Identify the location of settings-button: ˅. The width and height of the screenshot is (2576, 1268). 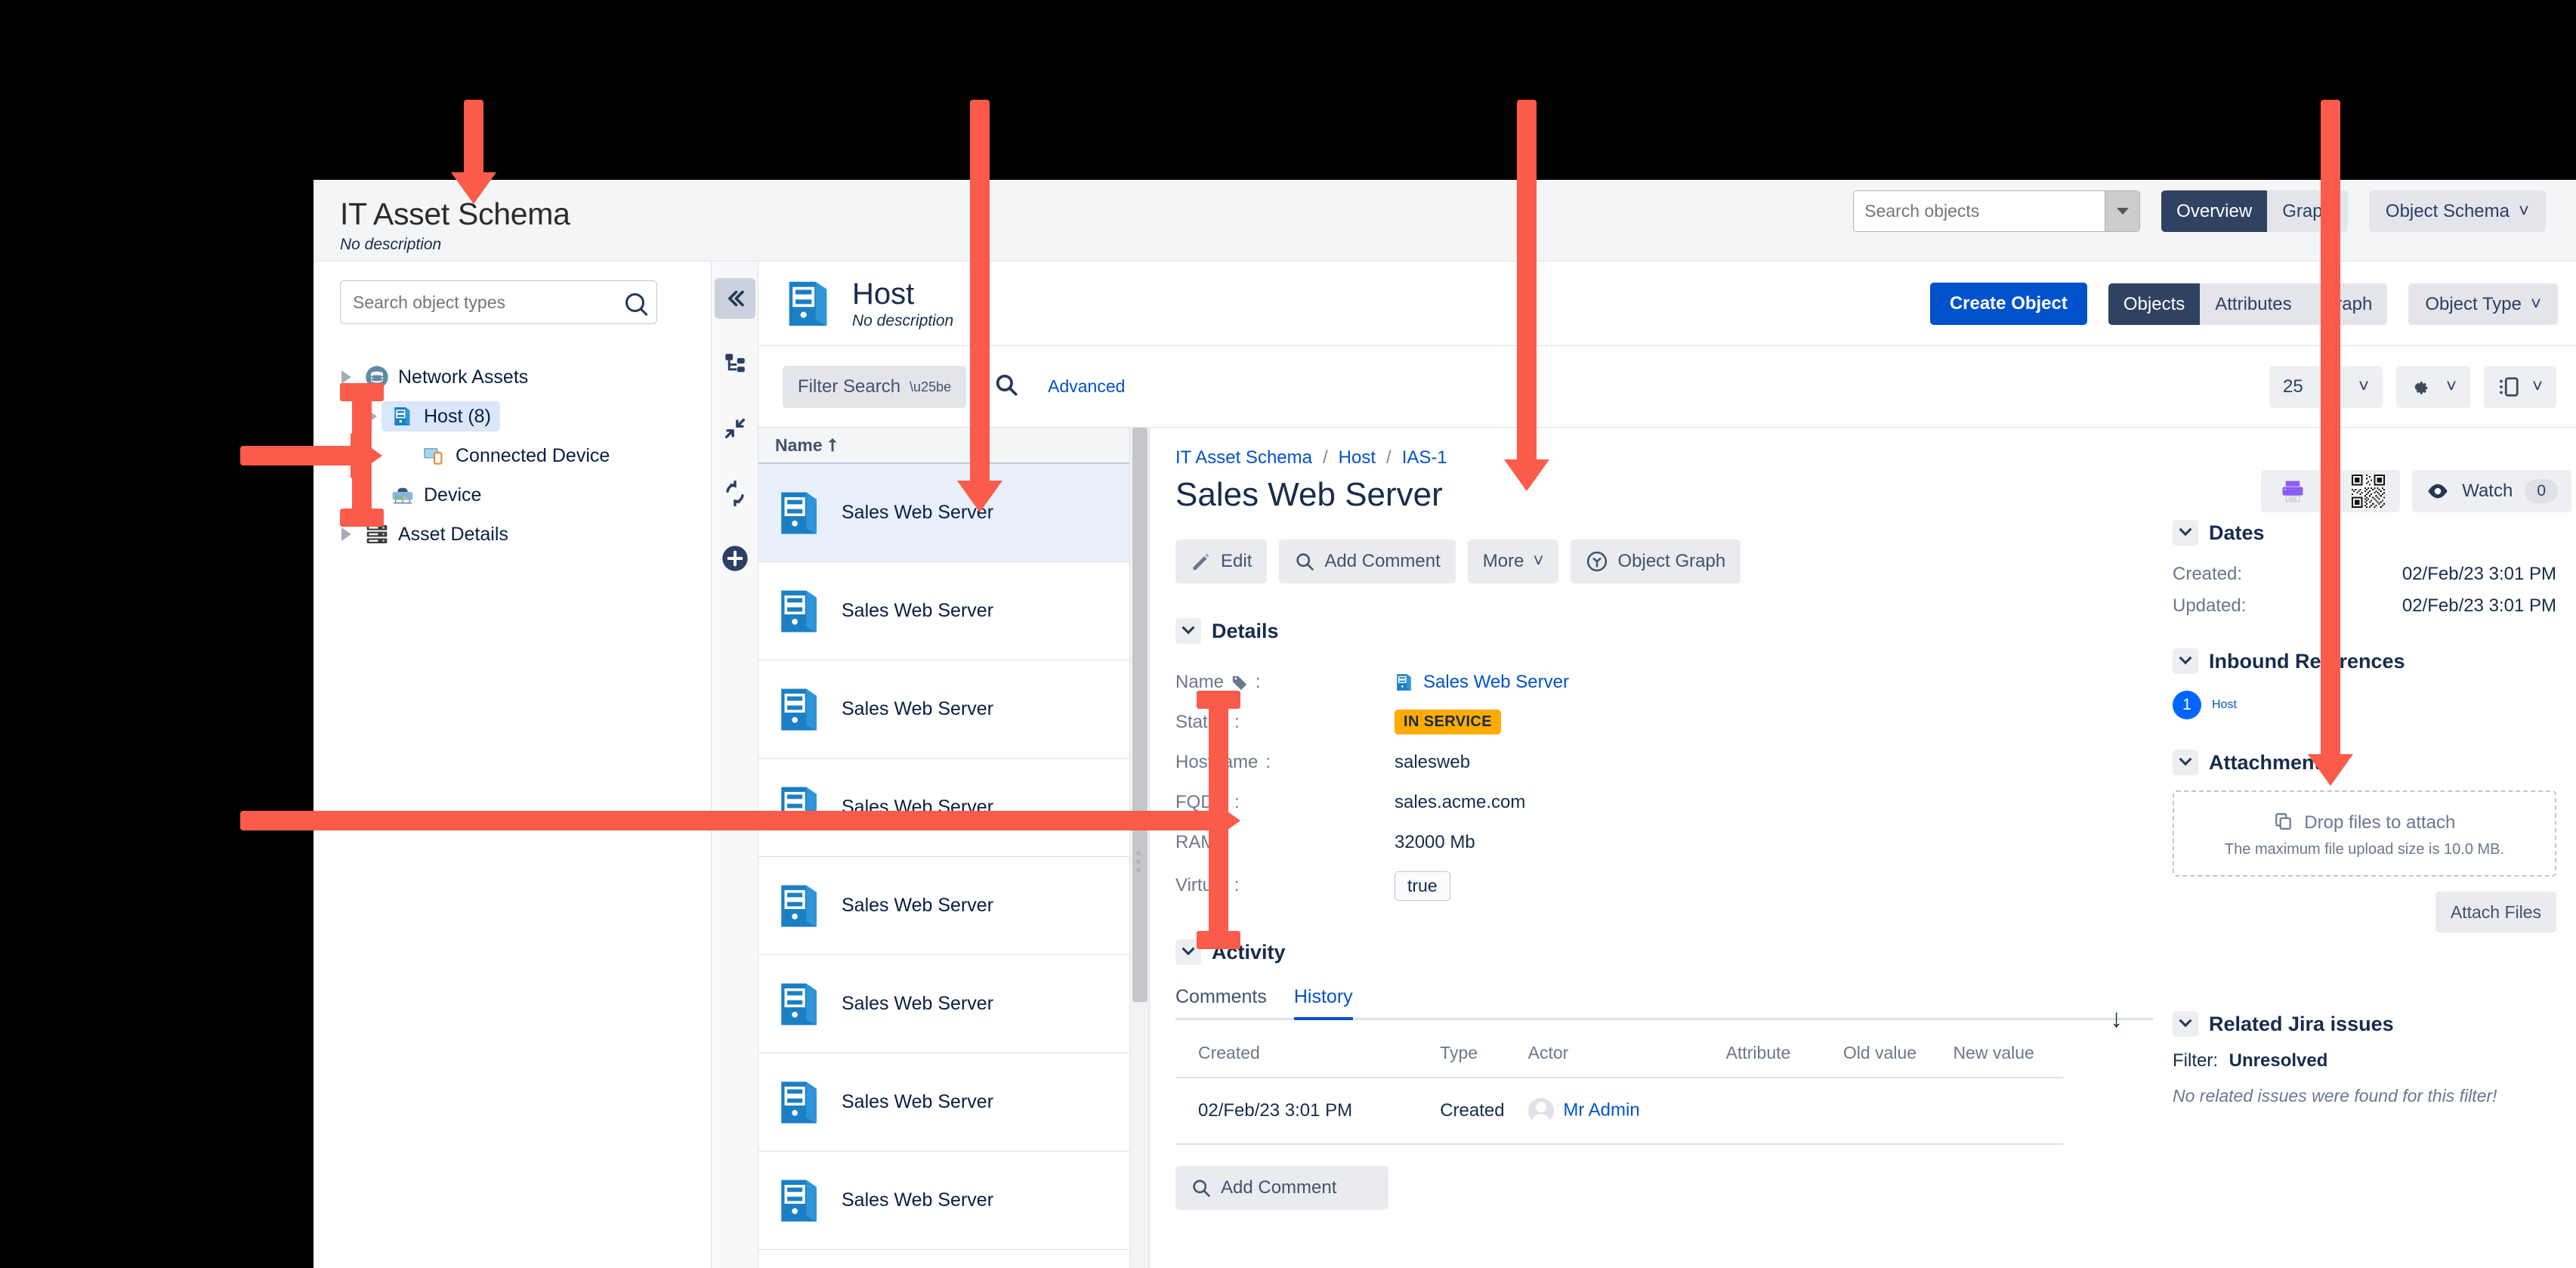
(2432, 386).